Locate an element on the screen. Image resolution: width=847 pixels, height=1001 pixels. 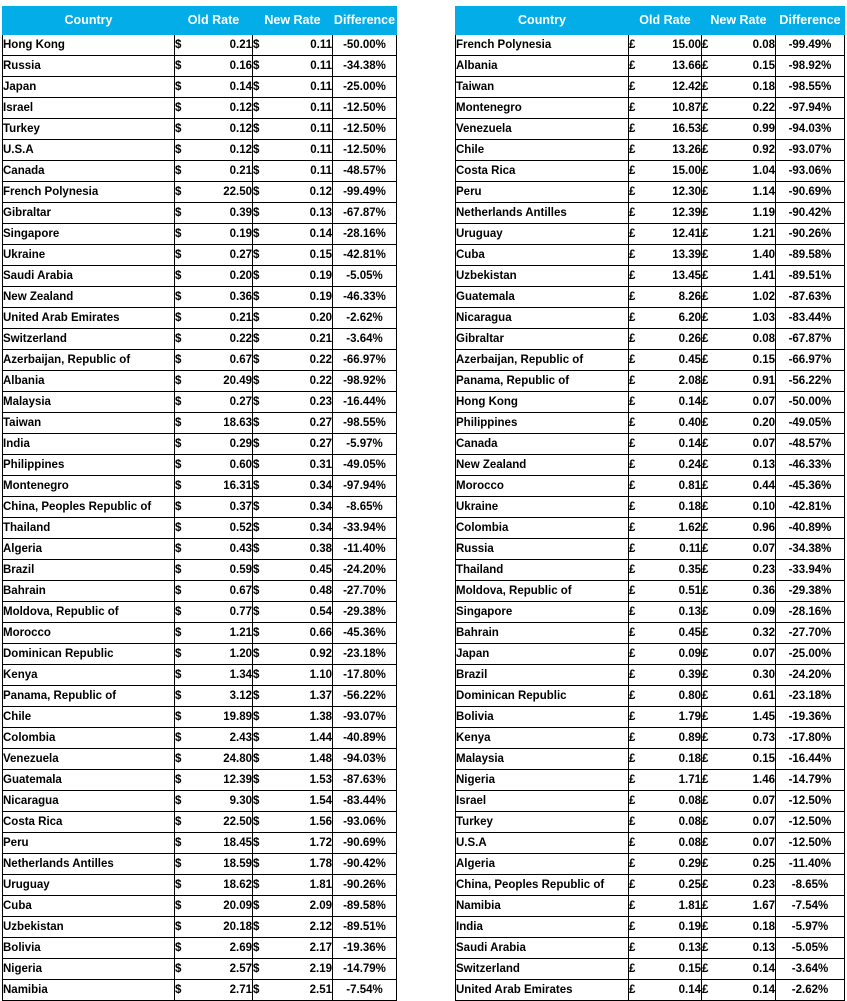
amount-value: 0.22 is located at coordinates (320, 360).